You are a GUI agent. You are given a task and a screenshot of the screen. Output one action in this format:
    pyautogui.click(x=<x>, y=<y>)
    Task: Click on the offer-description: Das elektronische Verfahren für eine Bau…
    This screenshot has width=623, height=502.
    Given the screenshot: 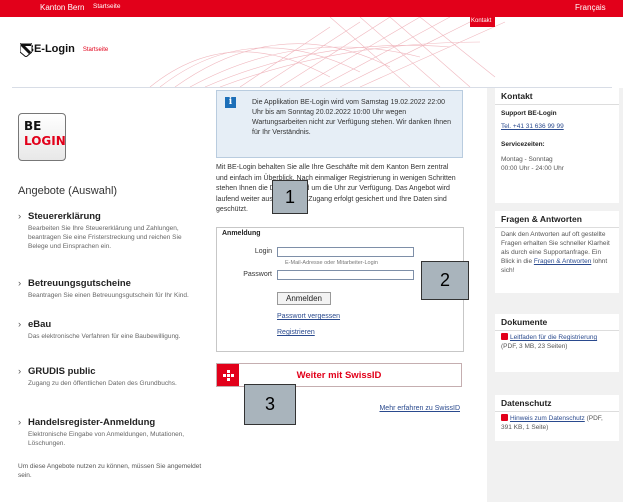 What is the action you would take?
    pyautogui.click(x=104, y=336)
    